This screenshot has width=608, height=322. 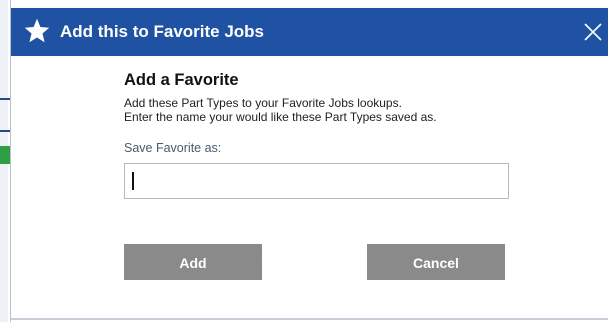 I want to click on dialog-header-title: Add this to Favorite Jobs, so click(x=162, y=31).